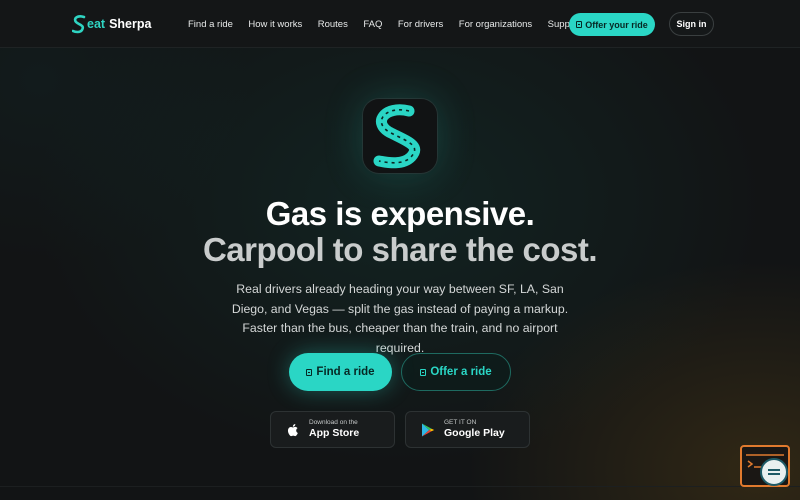  I want to click on google-play-small-label: GET IT ON, so click(460, 422).